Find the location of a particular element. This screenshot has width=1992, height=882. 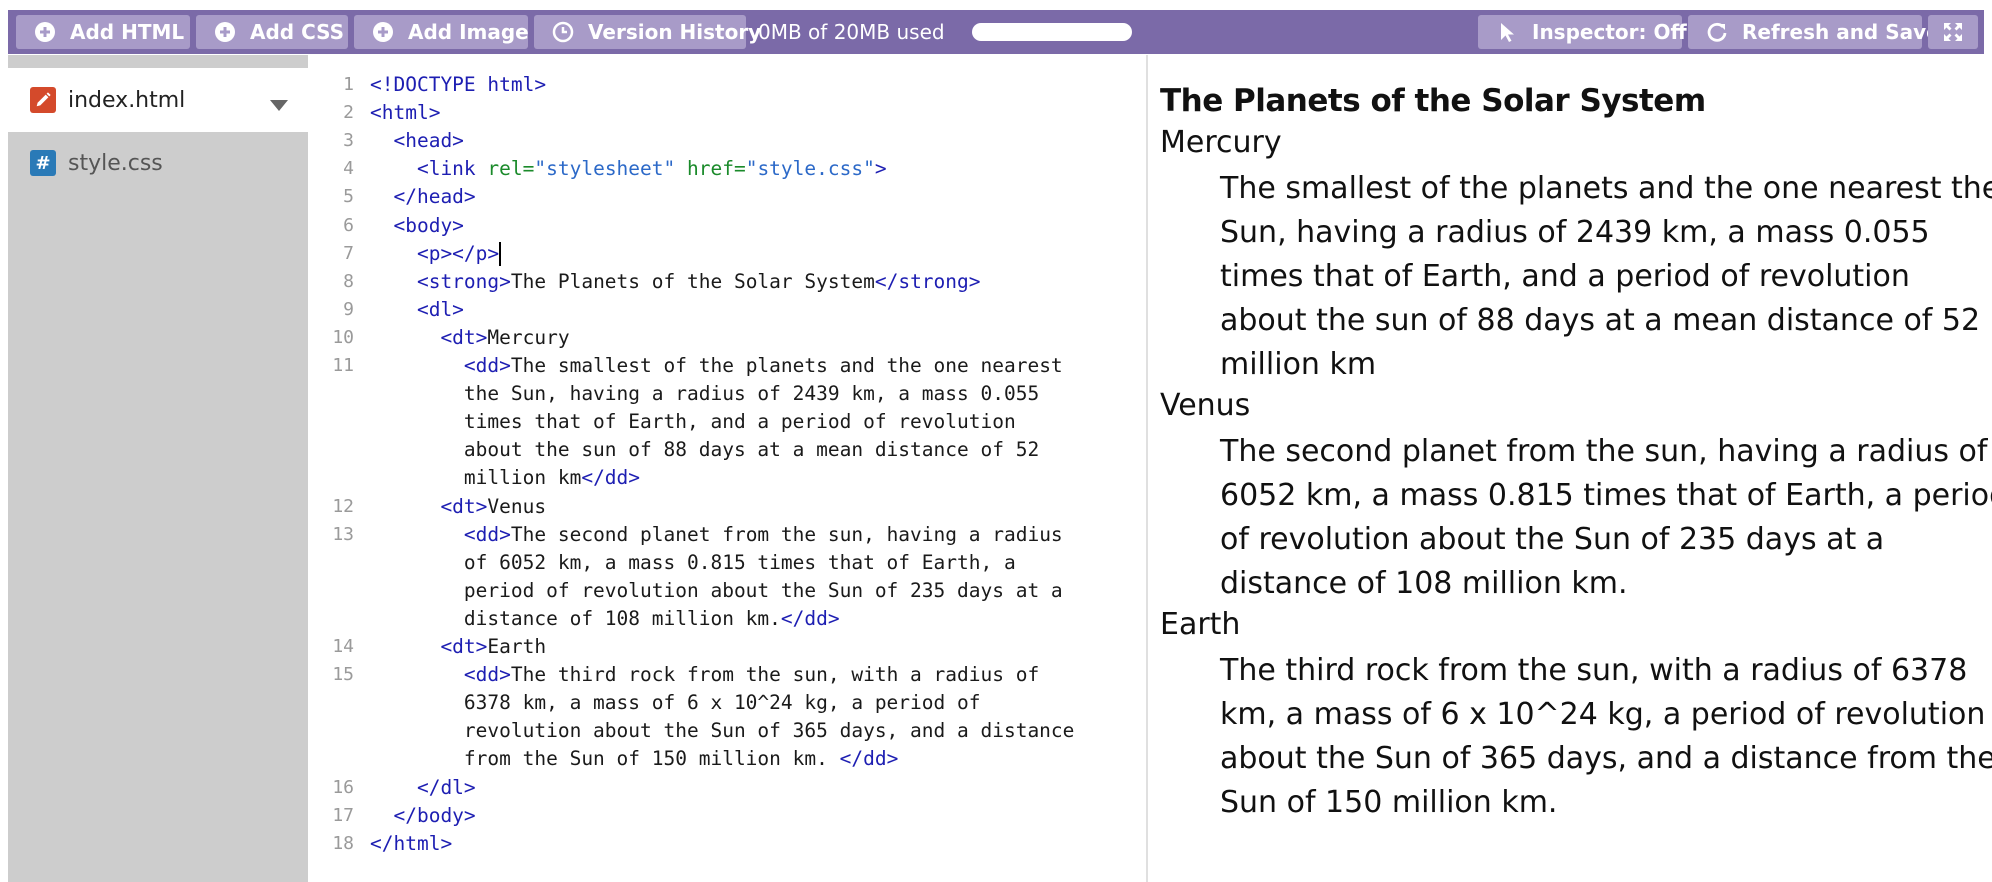

code-text: from the Sun of 150 million km. </dd> is located at coordinates (634, 759).